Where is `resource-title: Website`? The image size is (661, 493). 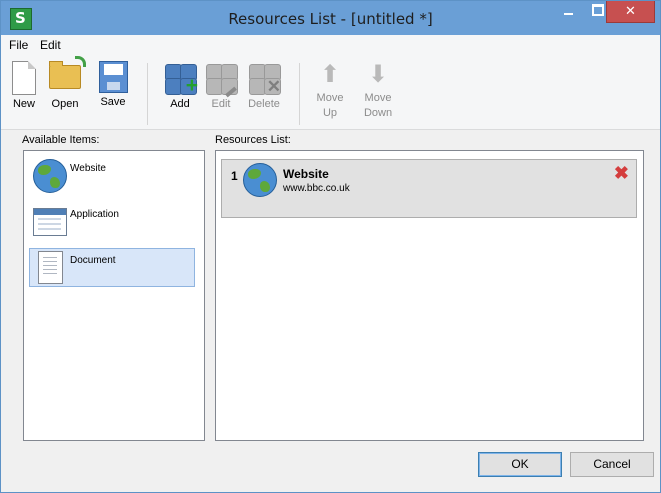 resource-title: Website is located at coordinates (306, 174).